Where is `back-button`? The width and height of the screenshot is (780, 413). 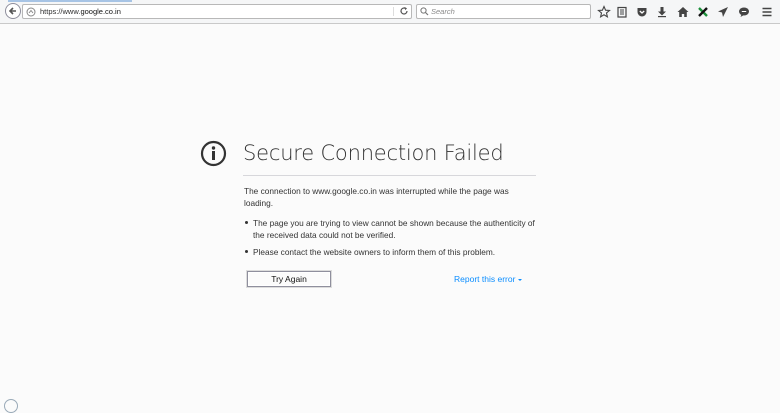
back-button is located at coordinates (13, 11).